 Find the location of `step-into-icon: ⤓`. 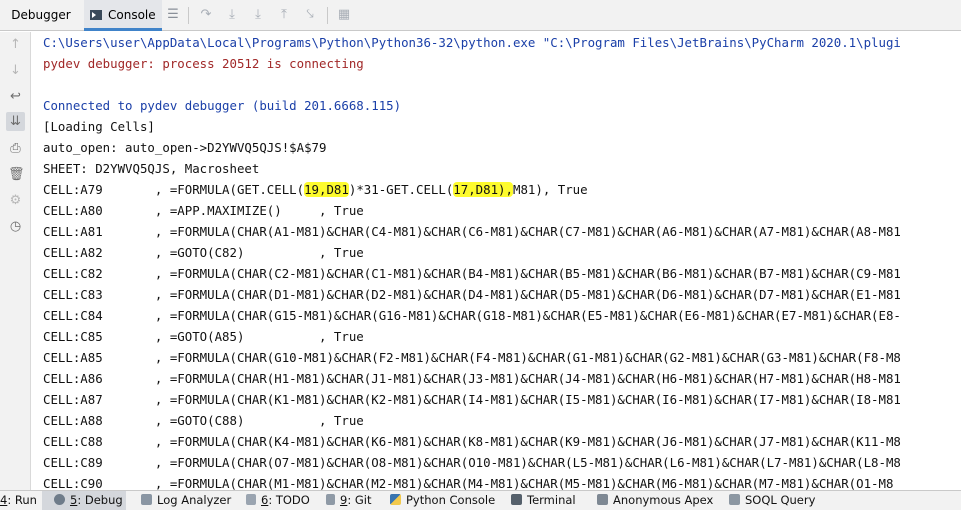

step-into-icon: ⤓ is located at coordinates (232, 15).